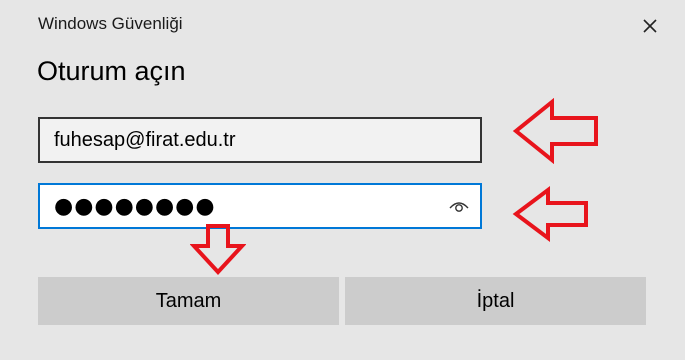 The width and height of the screenshot is (685, 360). I want to click on page-title: Oturum açın, so click(111, 71).